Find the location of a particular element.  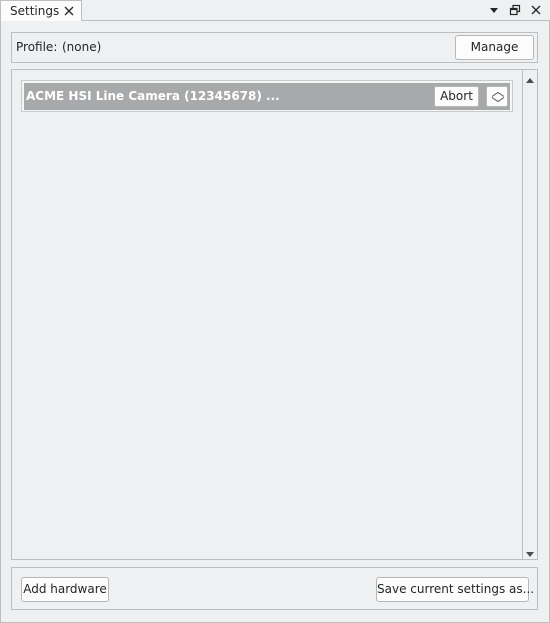

collapse-toggle-icon is located at coordinates (498, 97).